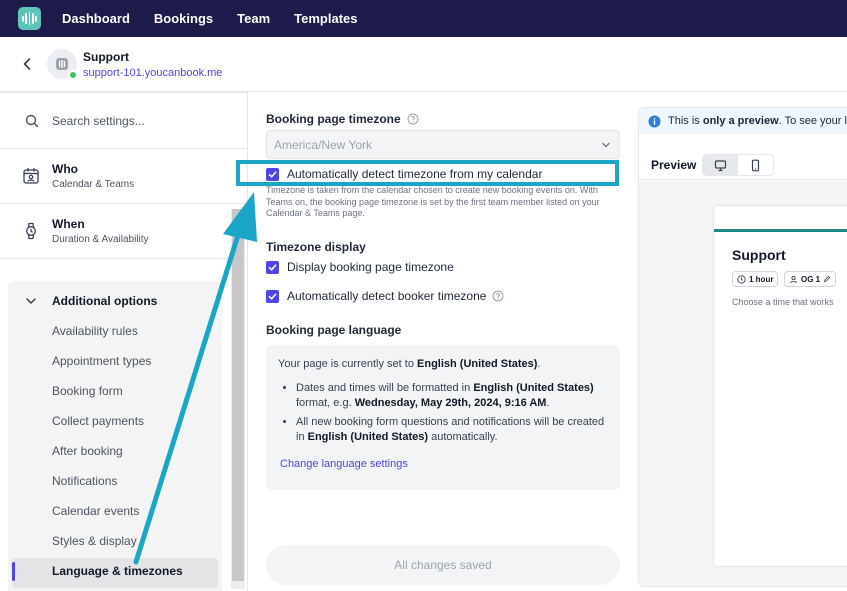 Image resolution: width=847 pixels, height=591 pixels. I want to click on info-text: This is only a preview. To see your live, so click(757, 121).